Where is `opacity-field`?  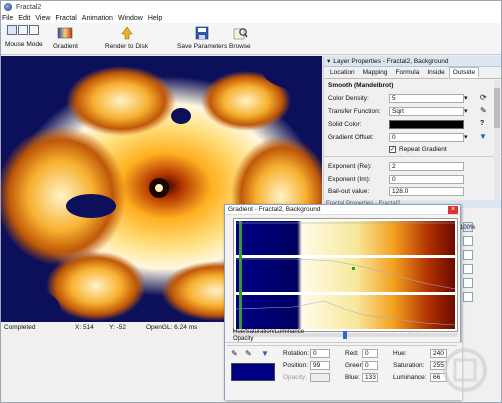
opacity-field is located at coordinates (320, 377).